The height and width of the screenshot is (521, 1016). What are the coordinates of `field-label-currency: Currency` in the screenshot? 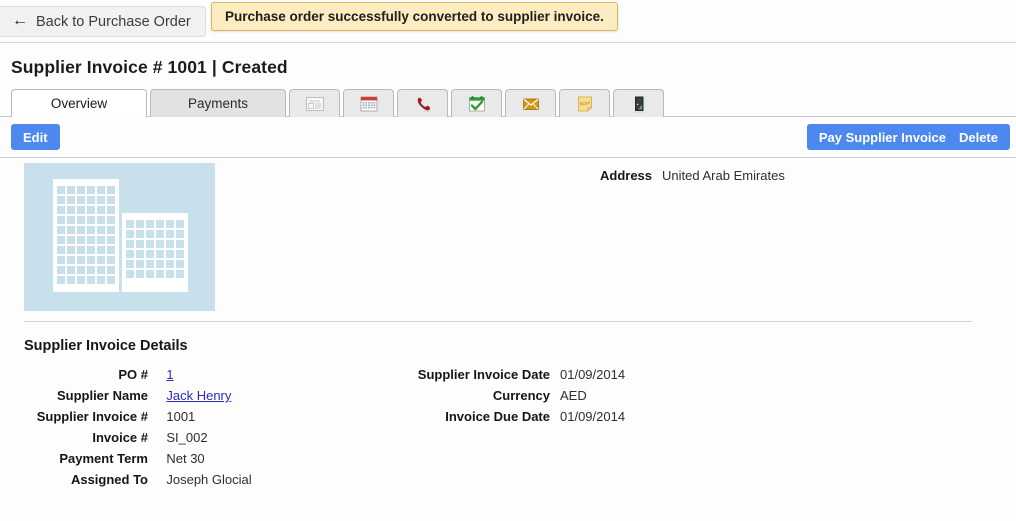 It's located at (521, 395).